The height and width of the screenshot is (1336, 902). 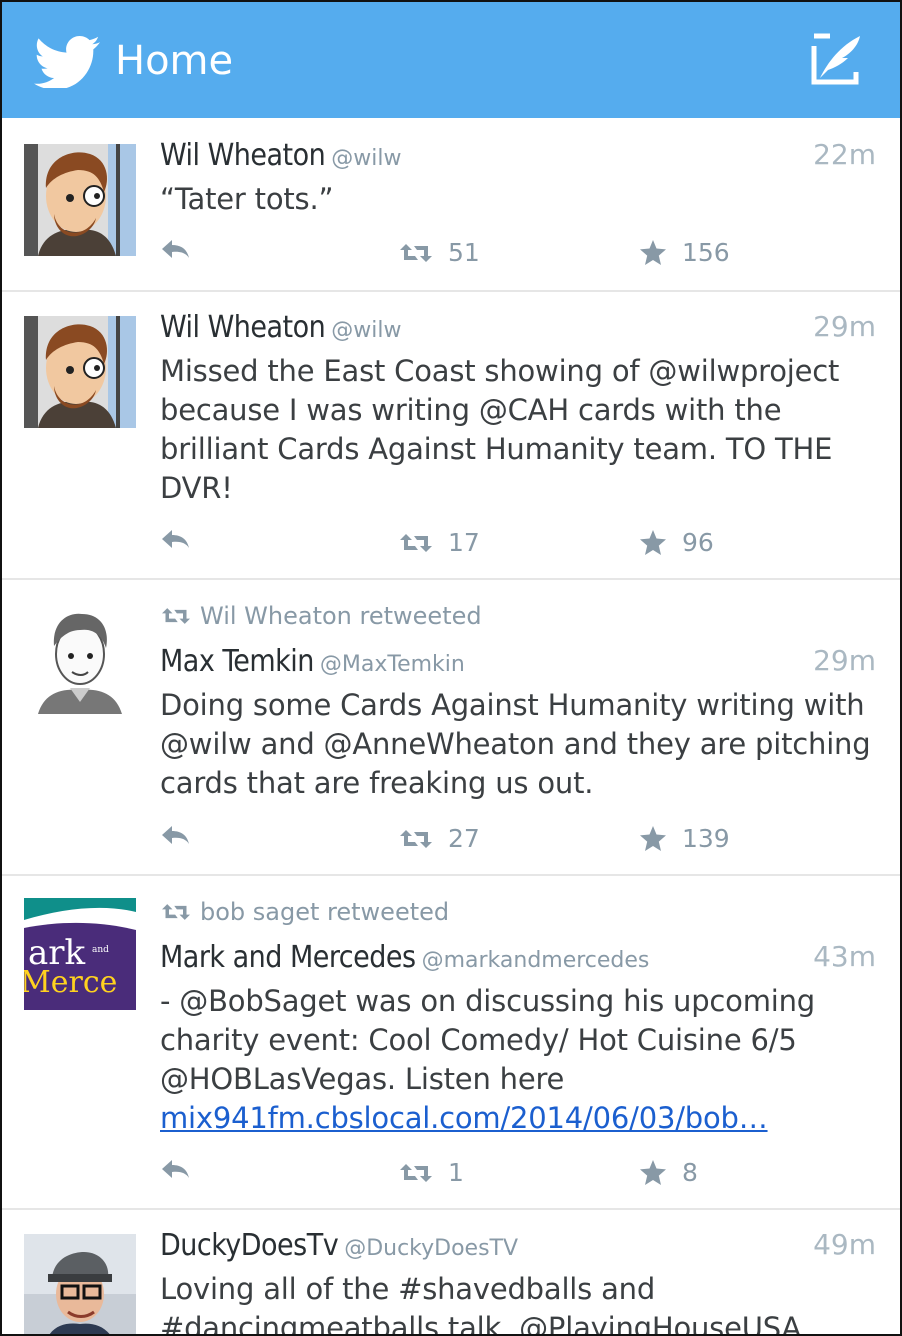 What do you see at coordinates (669, 1172) in the screenshot?
I see `favorite-button: 8` at bounding box center [669, 1172].